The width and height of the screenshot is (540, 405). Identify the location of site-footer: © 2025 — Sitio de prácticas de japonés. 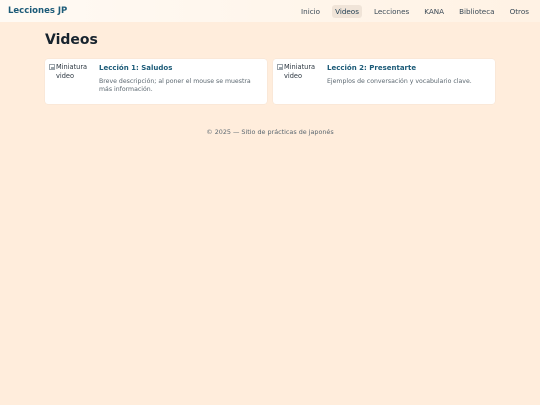
(270, 132).